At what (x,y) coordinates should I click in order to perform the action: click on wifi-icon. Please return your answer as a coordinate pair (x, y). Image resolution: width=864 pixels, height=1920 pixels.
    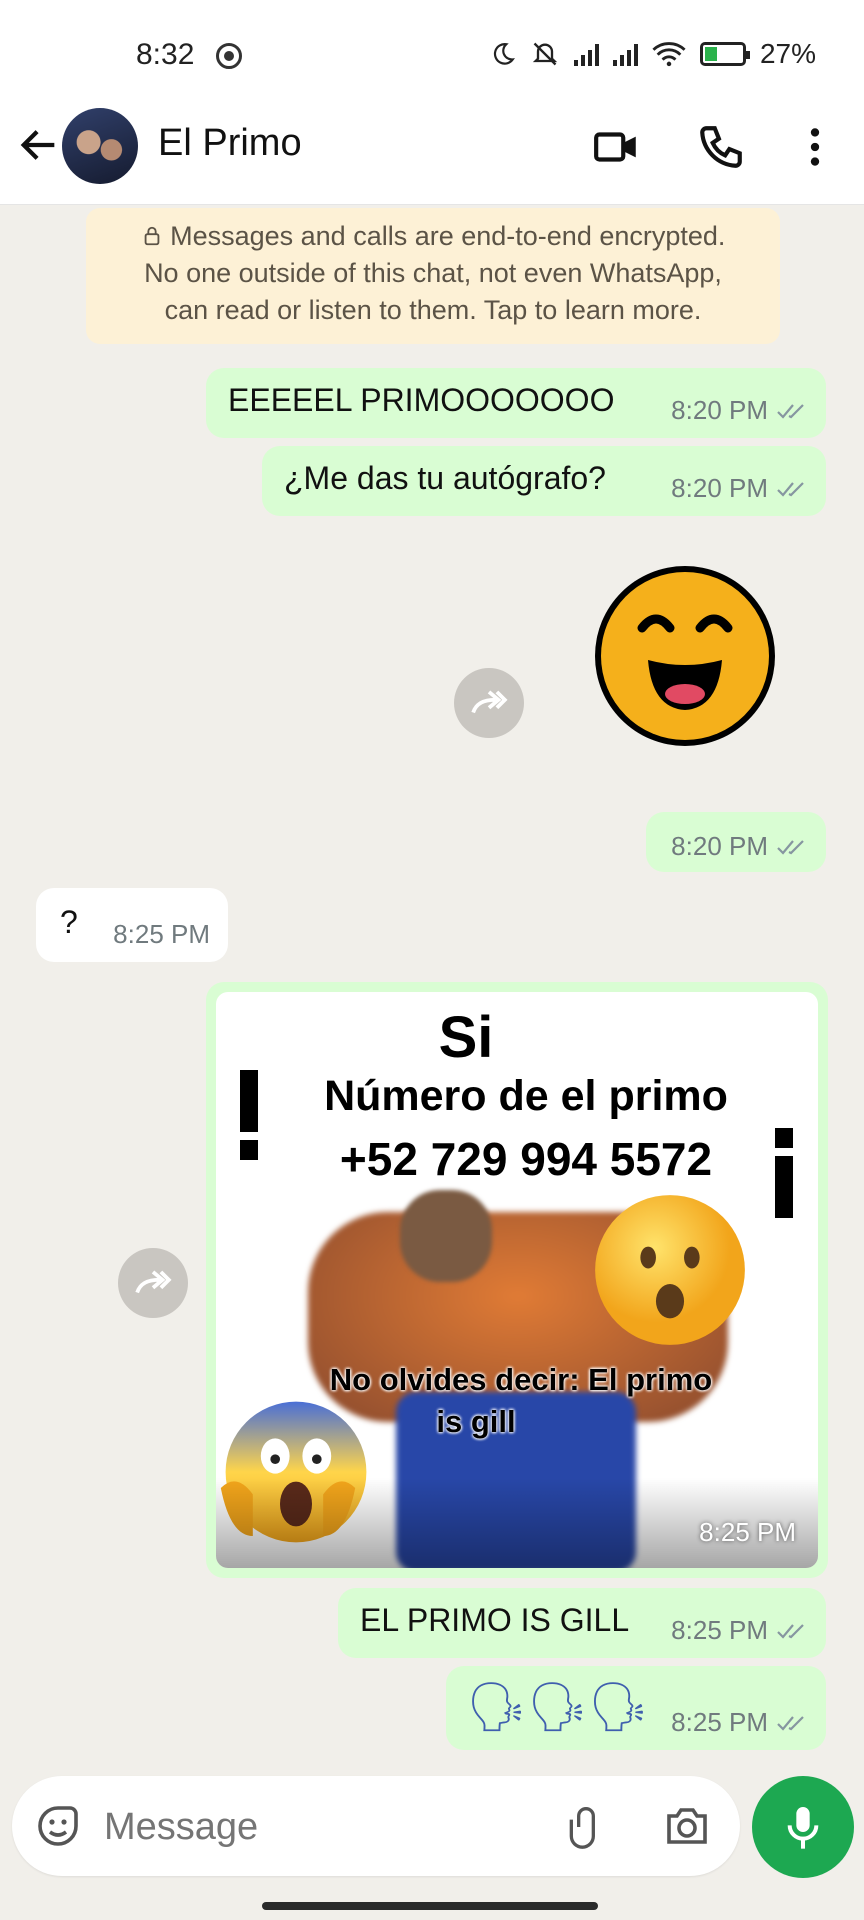
    Looking at the image, I should click on (669, 54).